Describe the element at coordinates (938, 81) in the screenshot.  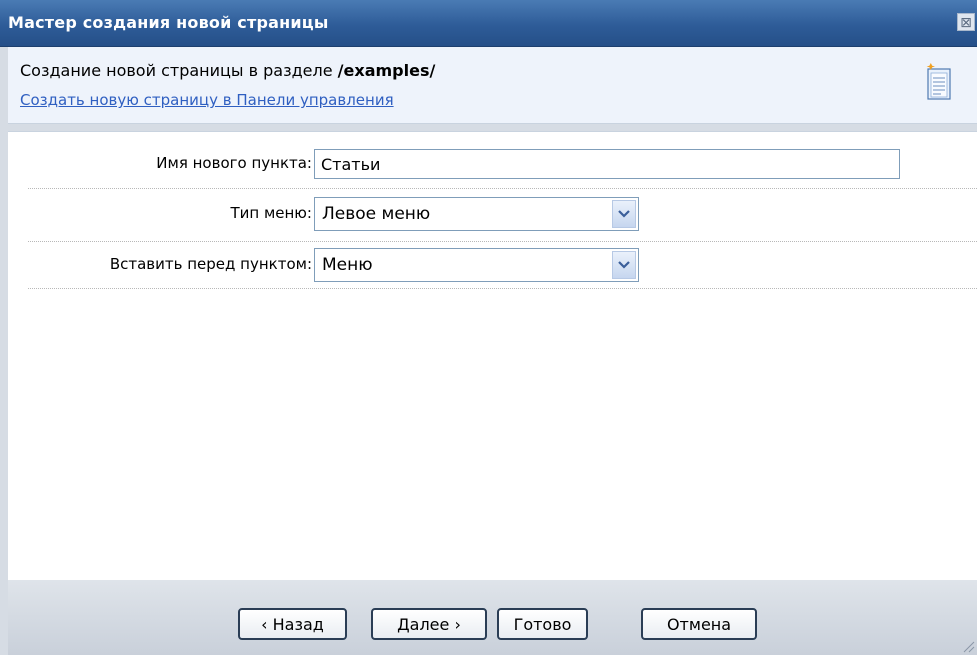
I see `new-page-icon` at that location.